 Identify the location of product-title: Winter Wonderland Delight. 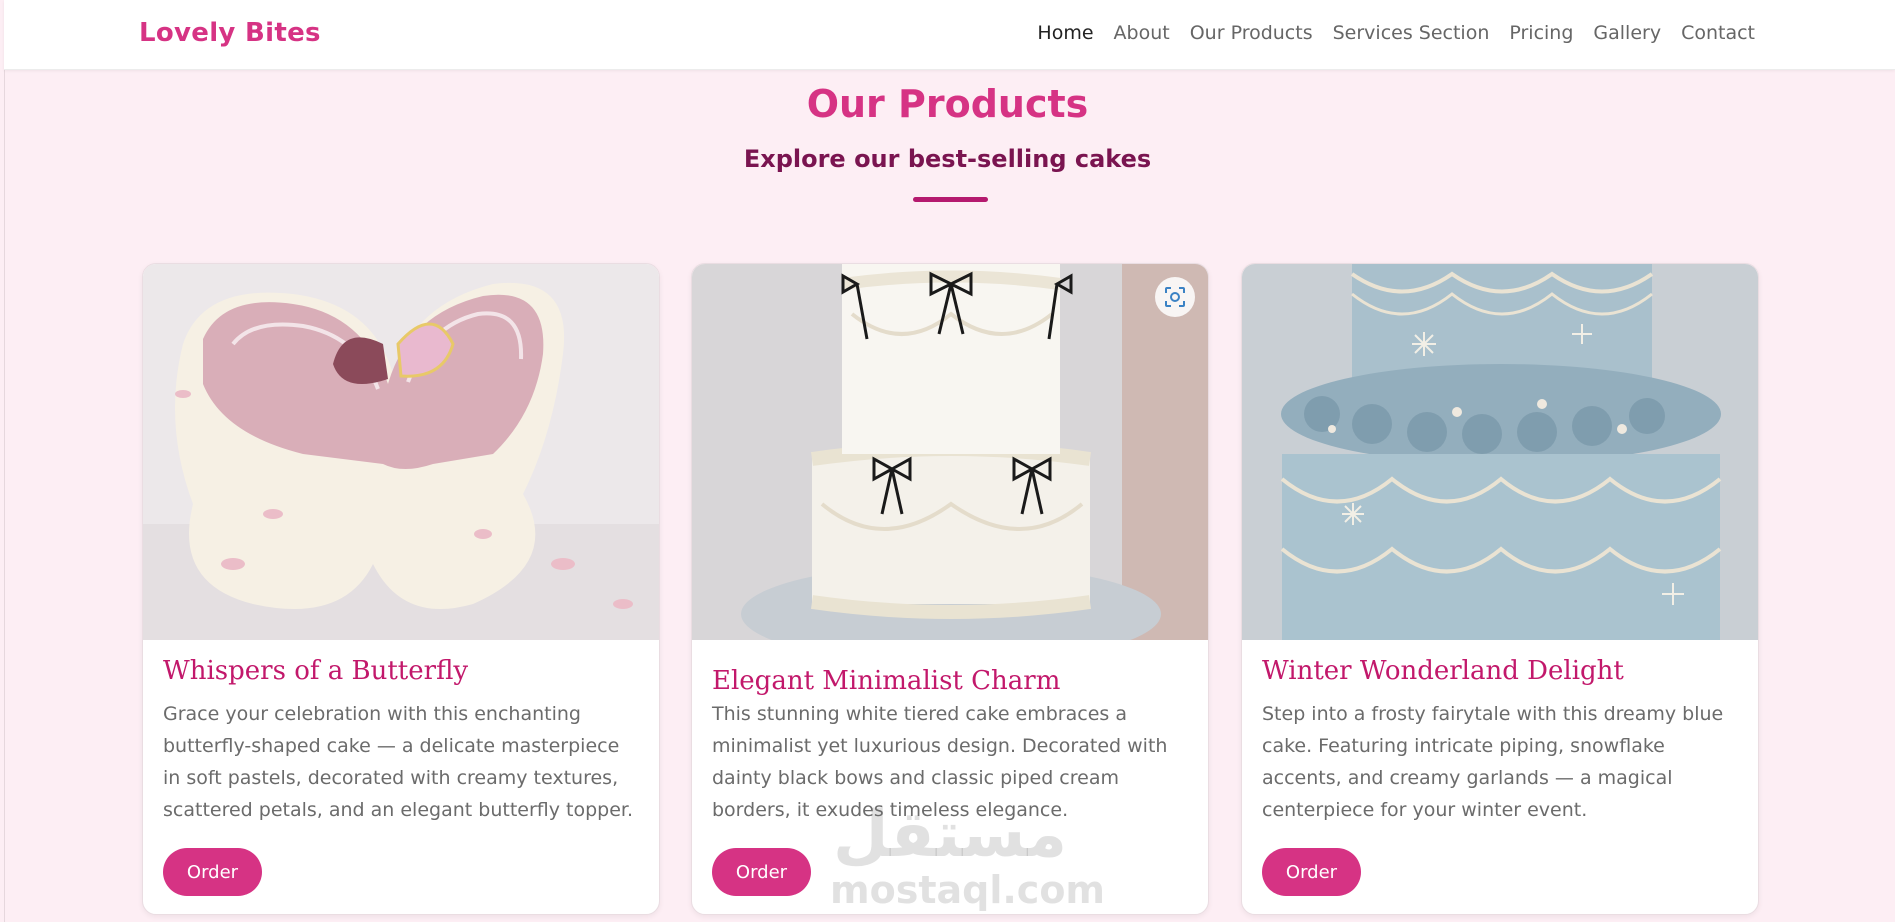
(1443, 671).